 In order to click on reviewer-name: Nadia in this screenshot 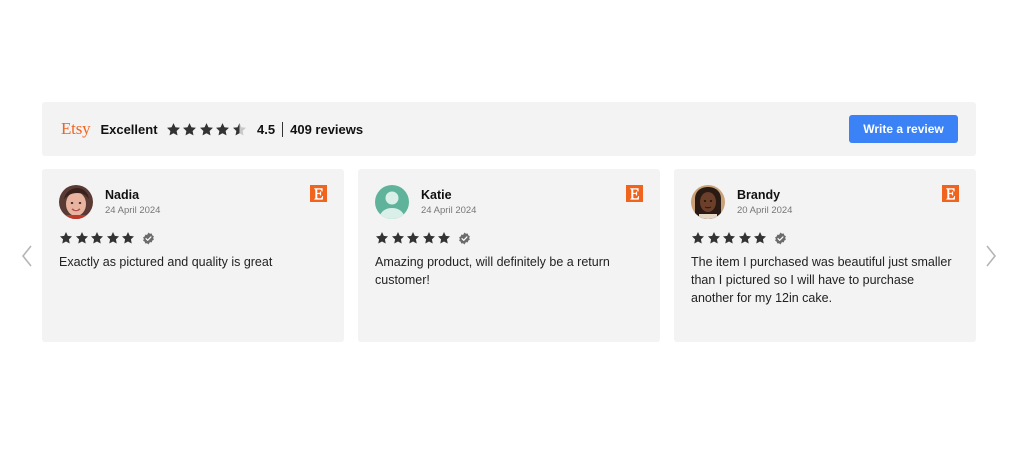, I will do `click(122, 195)`.